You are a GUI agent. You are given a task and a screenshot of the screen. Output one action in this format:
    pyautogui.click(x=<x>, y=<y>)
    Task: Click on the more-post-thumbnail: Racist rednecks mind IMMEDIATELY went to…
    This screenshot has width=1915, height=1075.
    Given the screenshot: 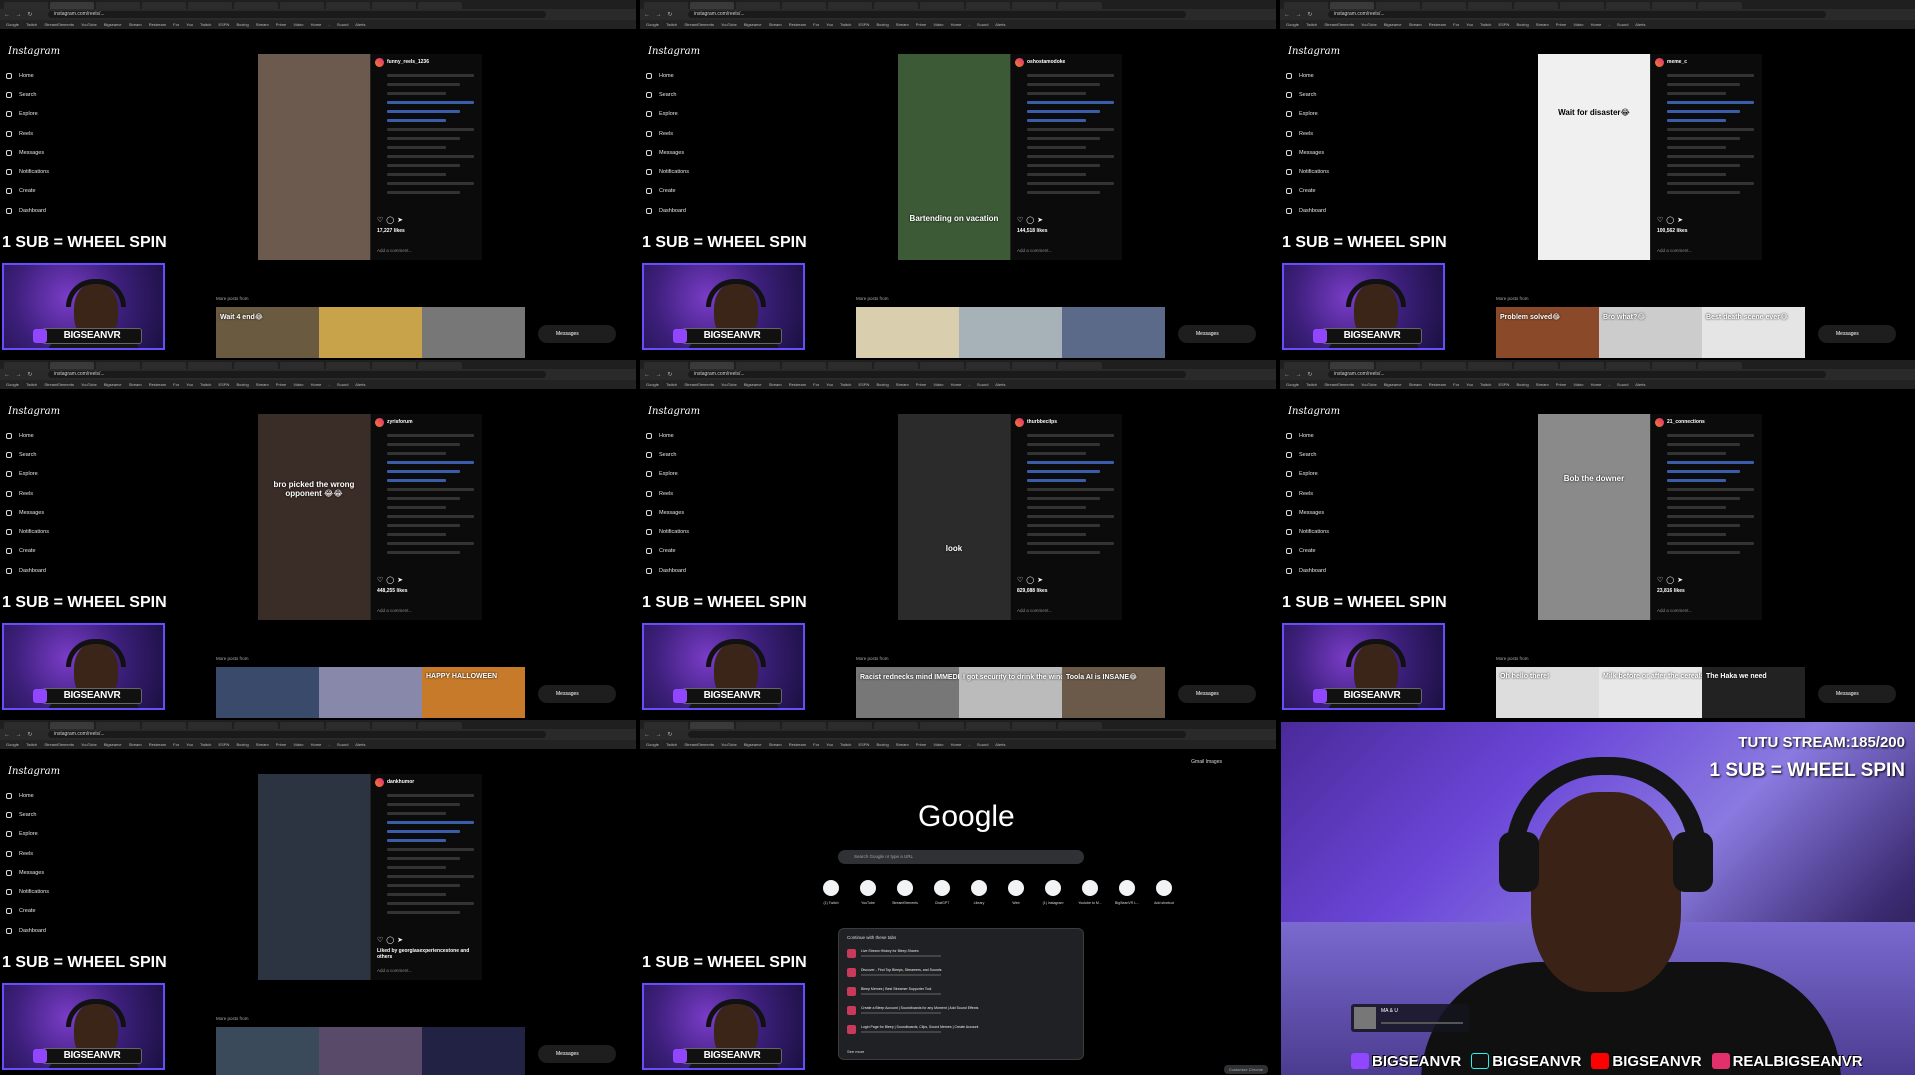 What is the action you would take?
    pyautogui.click(x=907, y=692)
    